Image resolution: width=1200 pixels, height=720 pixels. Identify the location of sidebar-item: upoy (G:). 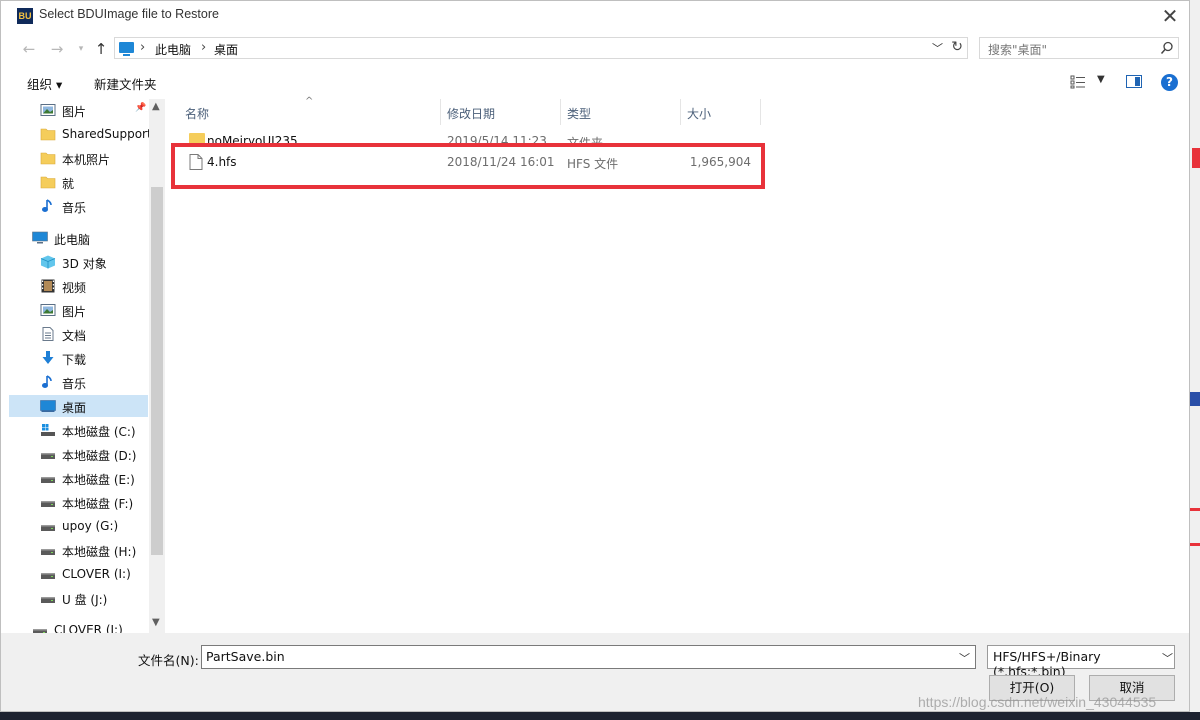
(78, 526).